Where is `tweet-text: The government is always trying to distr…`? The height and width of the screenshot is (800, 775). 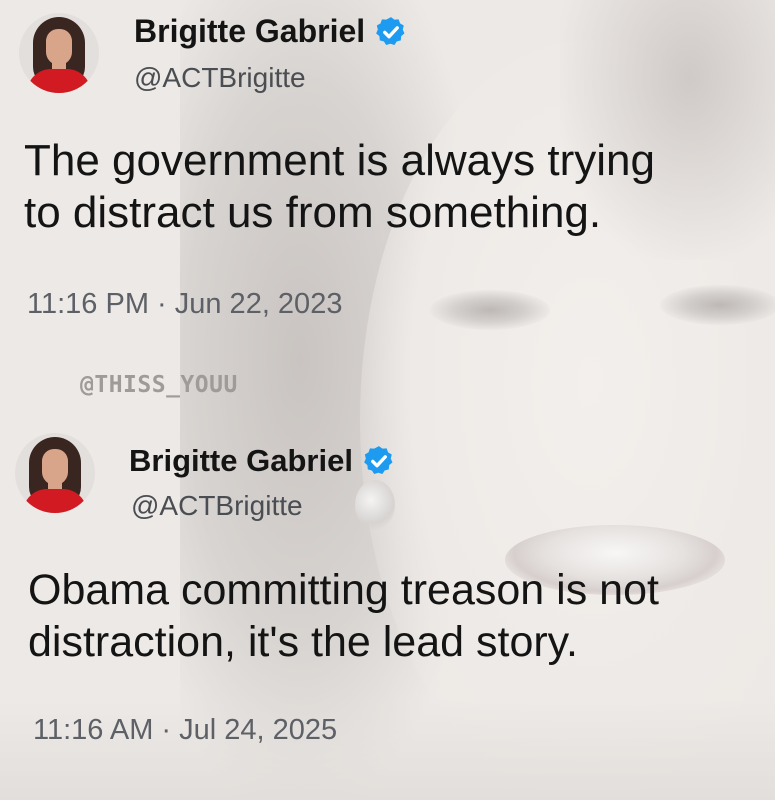 tweet-text: The government is always trying to distr… is located at coordinates (339, 187).